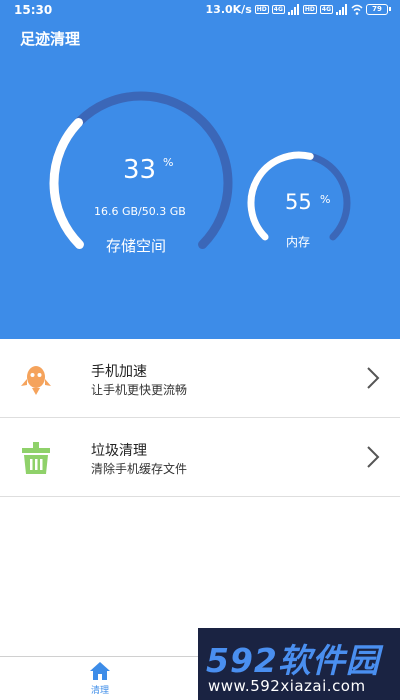 This screenshot has height=700, width=400. I want to click on item-subtitle: 清除手机缓存文件, so click(139, 469).